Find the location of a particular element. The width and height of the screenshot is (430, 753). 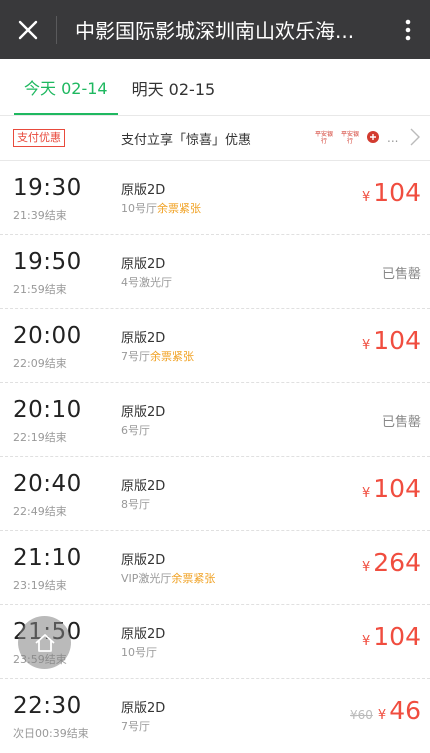

session-row: 20:40 22:49结束 原版2D 8号厅 ¥104 is located at coordinates (215, 494).